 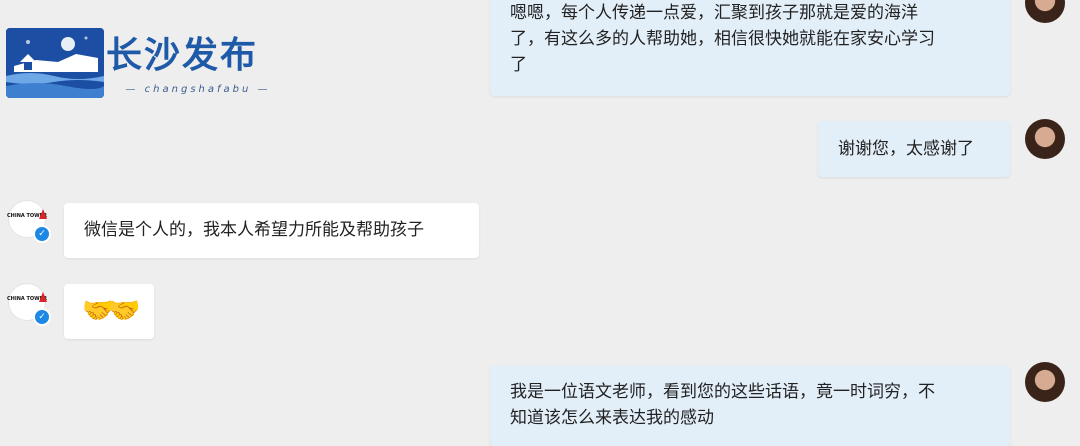 I want to click on logo-subtitle: — changshafabu —, so click(x=198, y=89).